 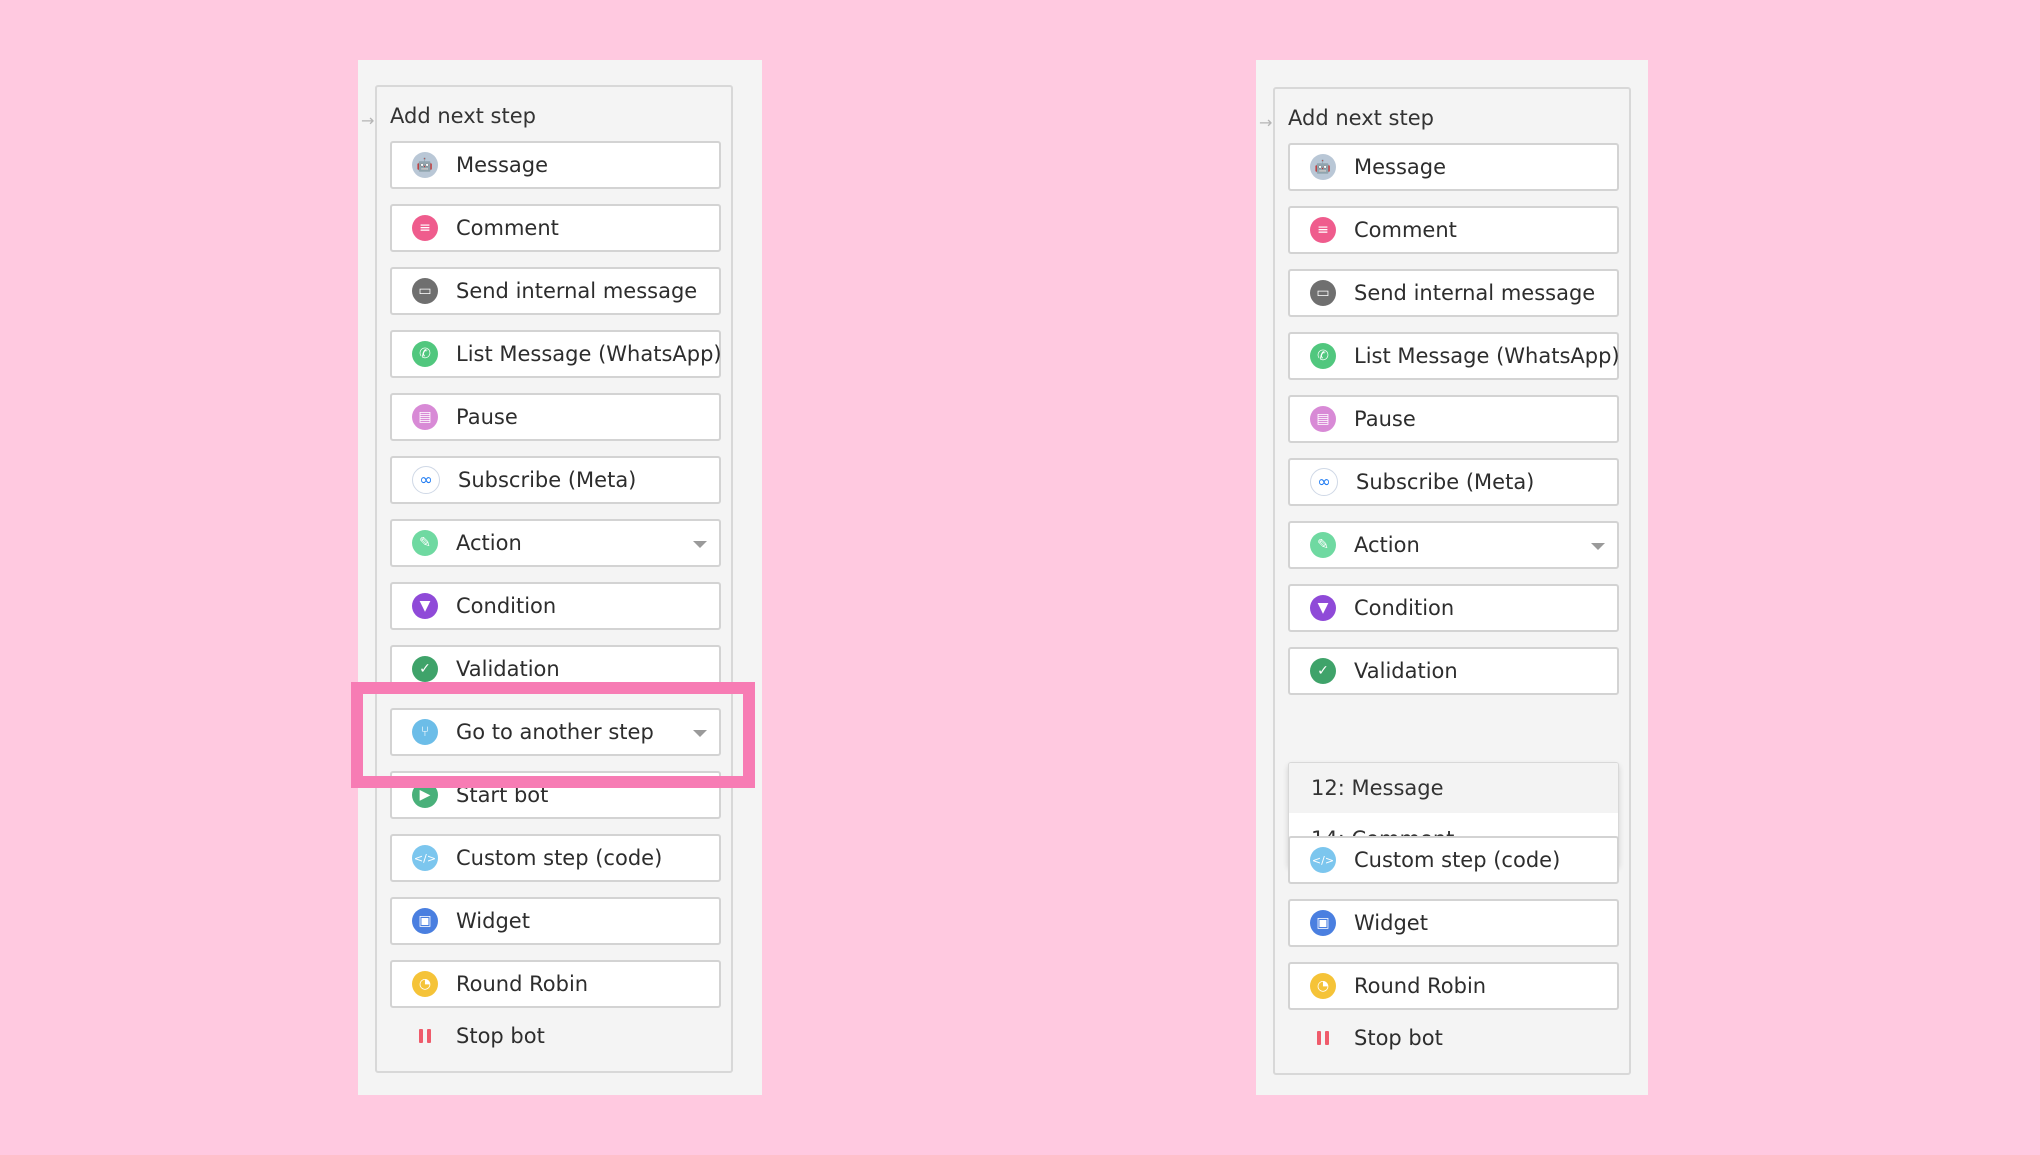 I want to click on step-option-go-to-another-step: ⑂ Go to another step, so click(x=555, y=732).